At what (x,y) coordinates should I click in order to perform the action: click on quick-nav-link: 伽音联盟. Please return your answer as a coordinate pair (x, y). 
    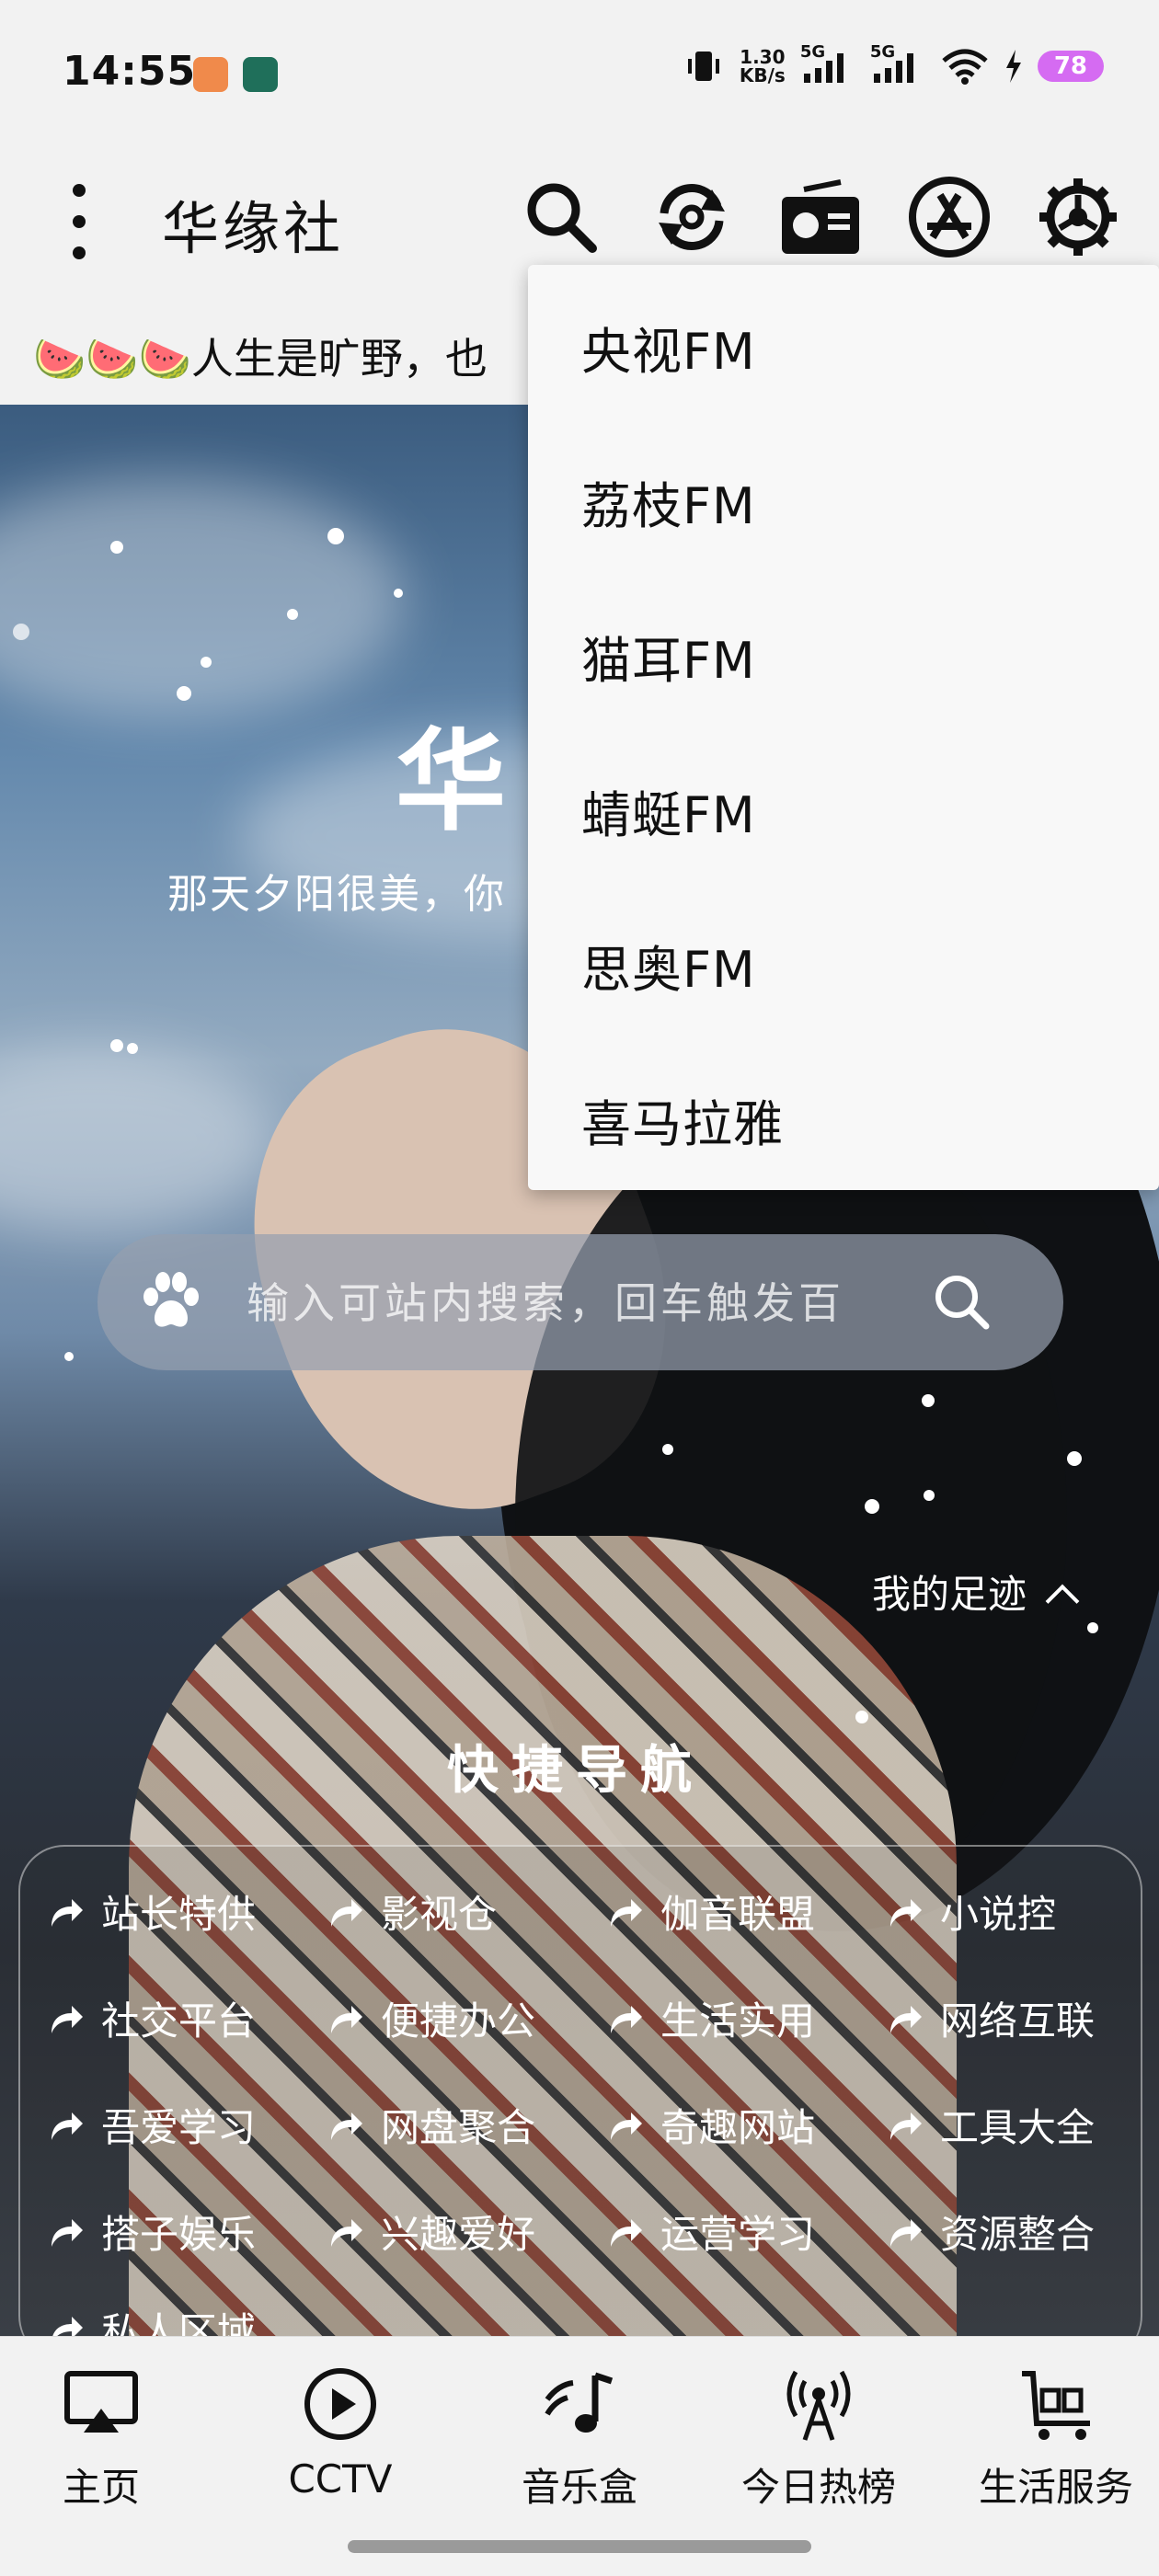
    Looking at the image, I should click on (710, 1912).